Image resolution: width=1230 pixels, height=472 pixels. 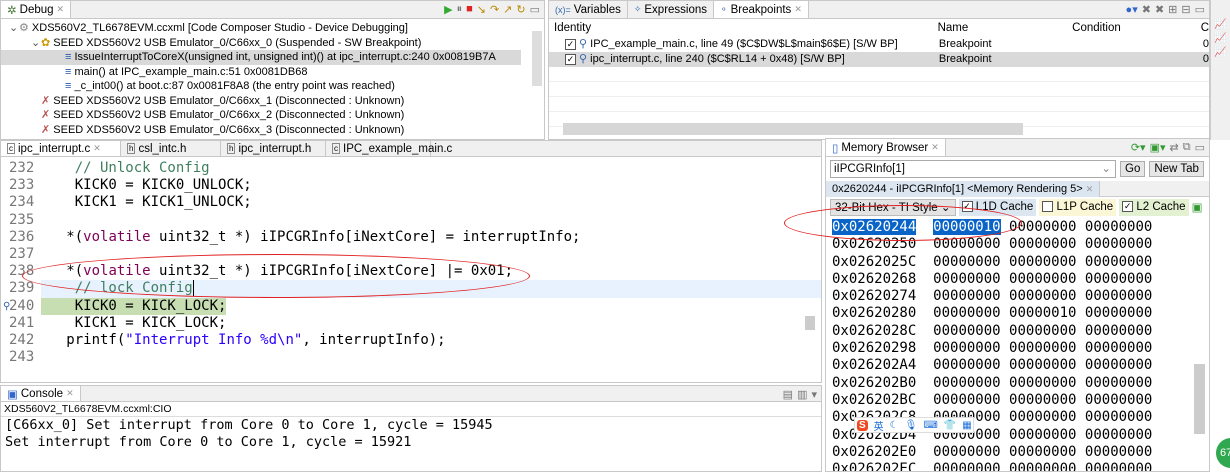 I want to click on open-console-icon: ▾, so click(x=814, y=394).